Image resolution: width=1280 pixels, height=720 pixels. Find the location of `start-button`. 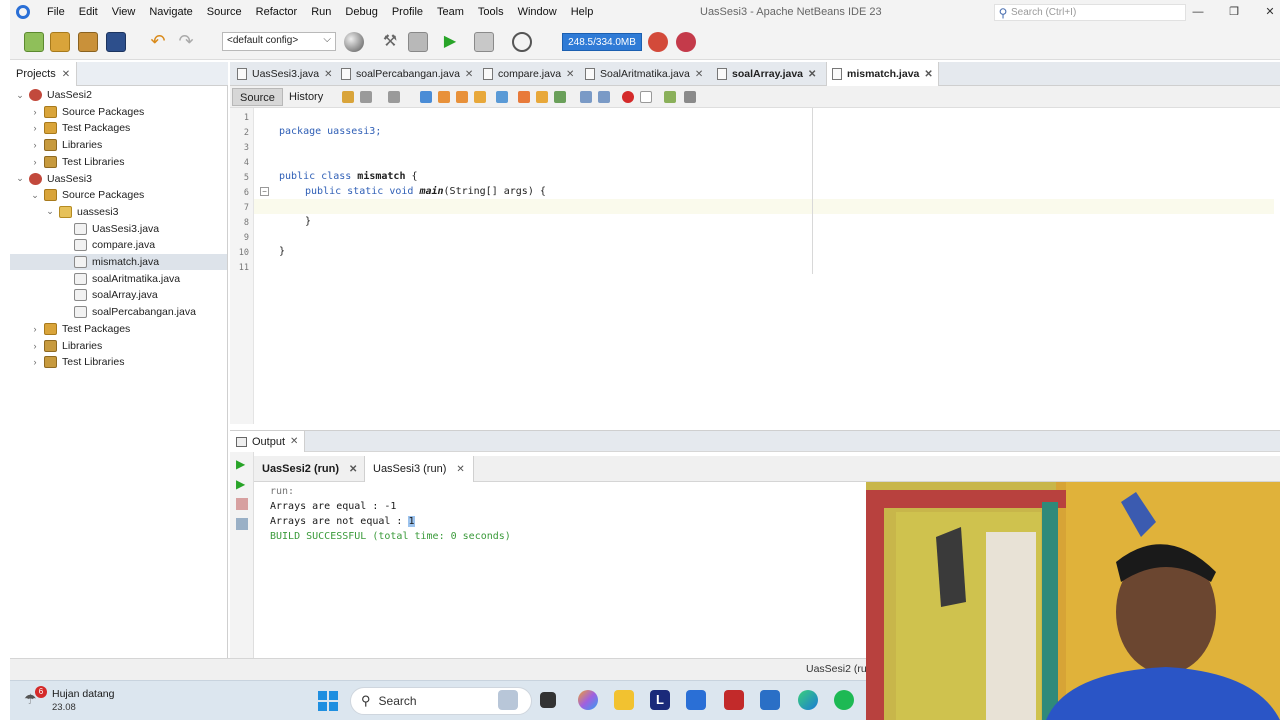

start-button is located at coordinates (328, 701).